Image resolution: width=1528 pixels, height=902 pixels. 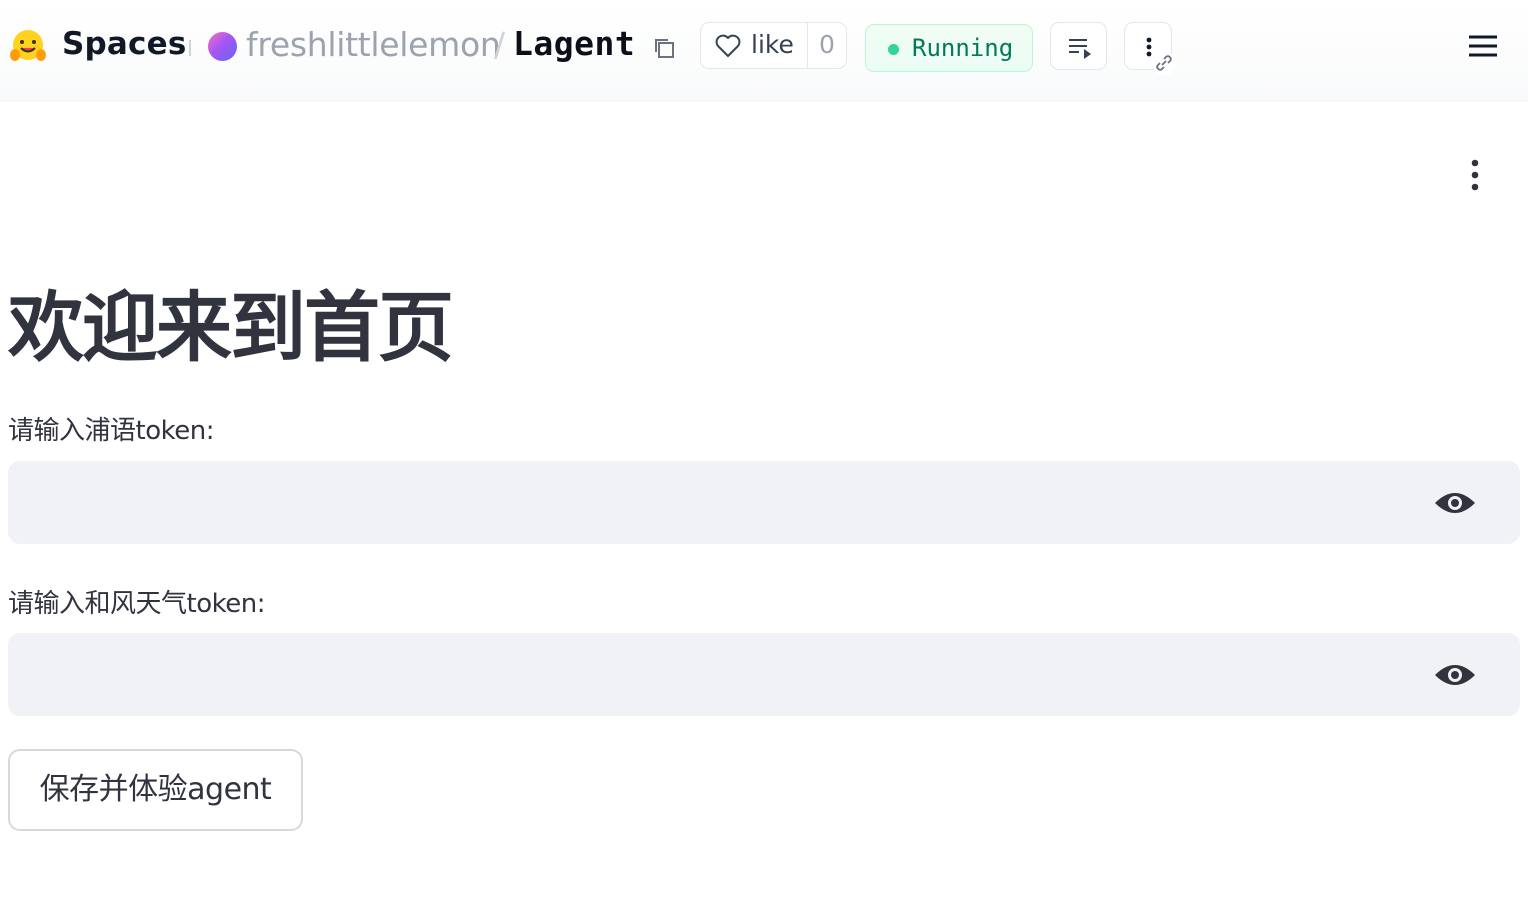 I want to click on field-label: 请输入和风天气token:, so click(x=136, y=604).